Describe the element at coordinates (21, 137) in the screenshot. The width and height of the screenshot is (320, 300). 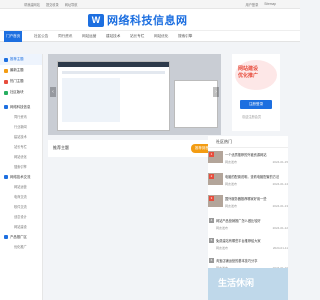
I see `sidebar-sub-item: 建站技术` at that location.